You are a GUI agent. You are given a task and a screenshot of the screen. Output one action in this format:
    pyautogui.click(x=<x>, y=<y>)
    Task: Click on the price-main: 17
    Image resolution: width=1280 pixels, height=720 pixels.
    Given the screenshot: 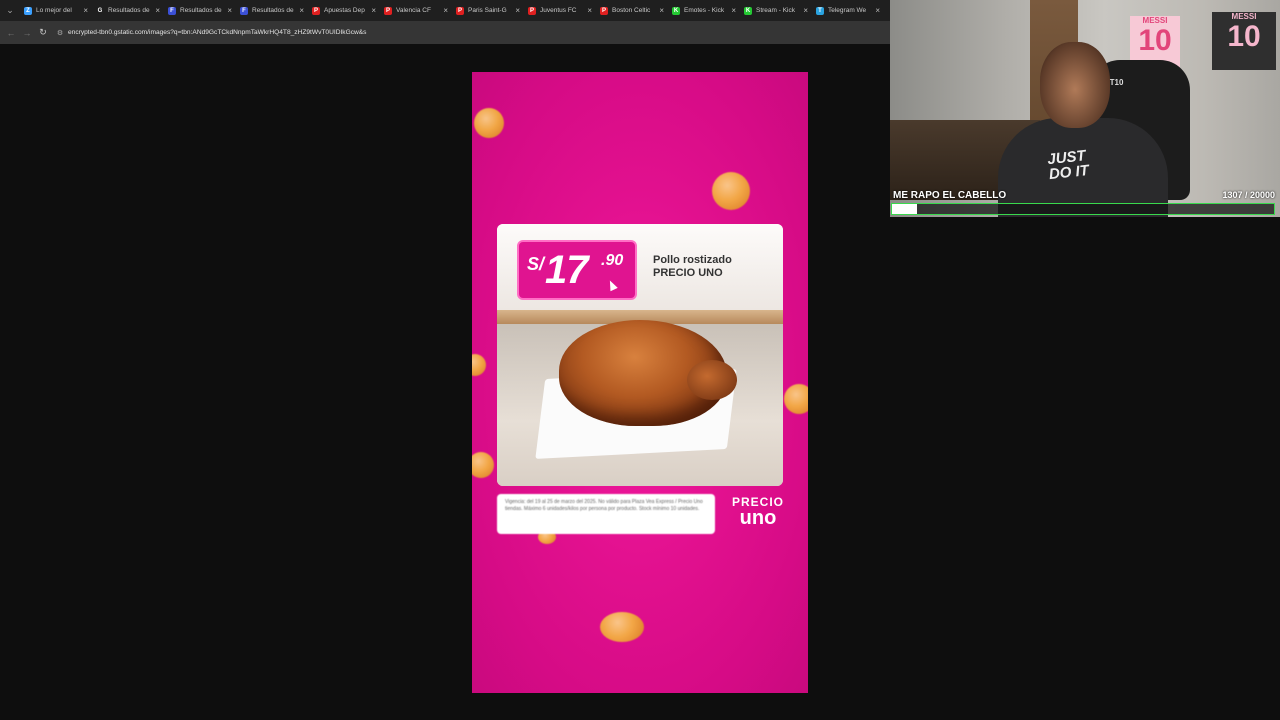 What is the action you would take?
    pyautogui.click(x=566, y=270)
    